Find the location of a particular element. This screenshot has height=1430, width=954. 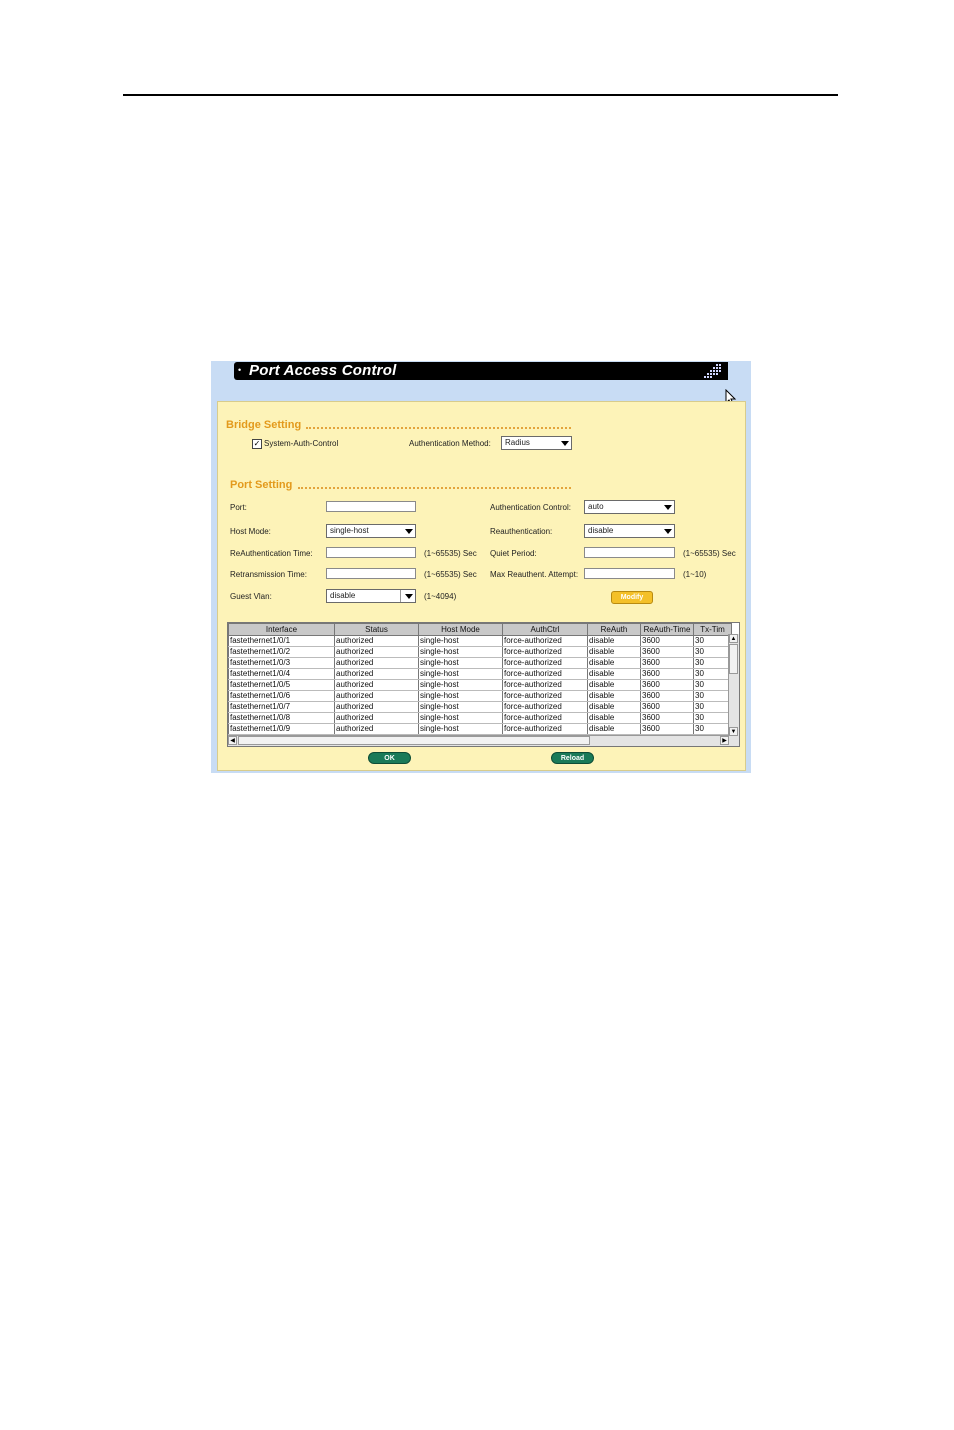

modify-button: Modify is located at coordinates (632, 597).